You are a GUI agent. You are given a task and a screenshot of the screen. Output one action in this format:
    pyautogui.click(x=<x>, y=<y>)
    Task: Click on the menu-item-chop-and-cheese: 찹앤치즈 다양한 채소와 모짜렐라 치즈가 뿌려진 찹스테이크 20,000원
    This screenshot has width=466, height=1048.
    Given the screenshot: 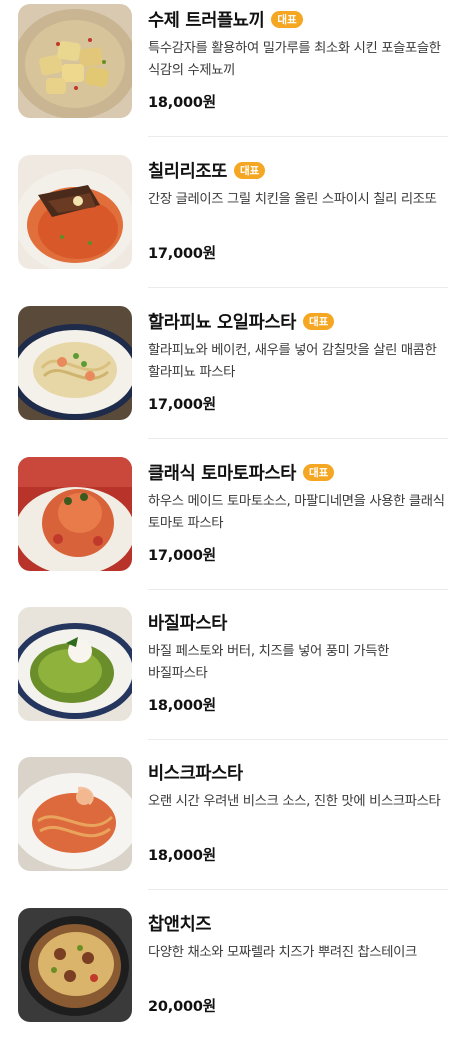 What is the action you would take?
    pyautogui.click(x=233, y=978)
    